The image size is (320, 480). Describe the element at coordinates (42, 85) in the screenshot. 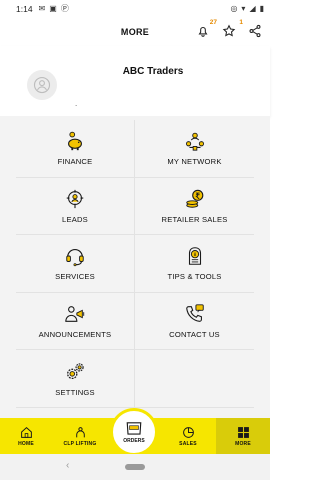

I see `user-icon` at that location.